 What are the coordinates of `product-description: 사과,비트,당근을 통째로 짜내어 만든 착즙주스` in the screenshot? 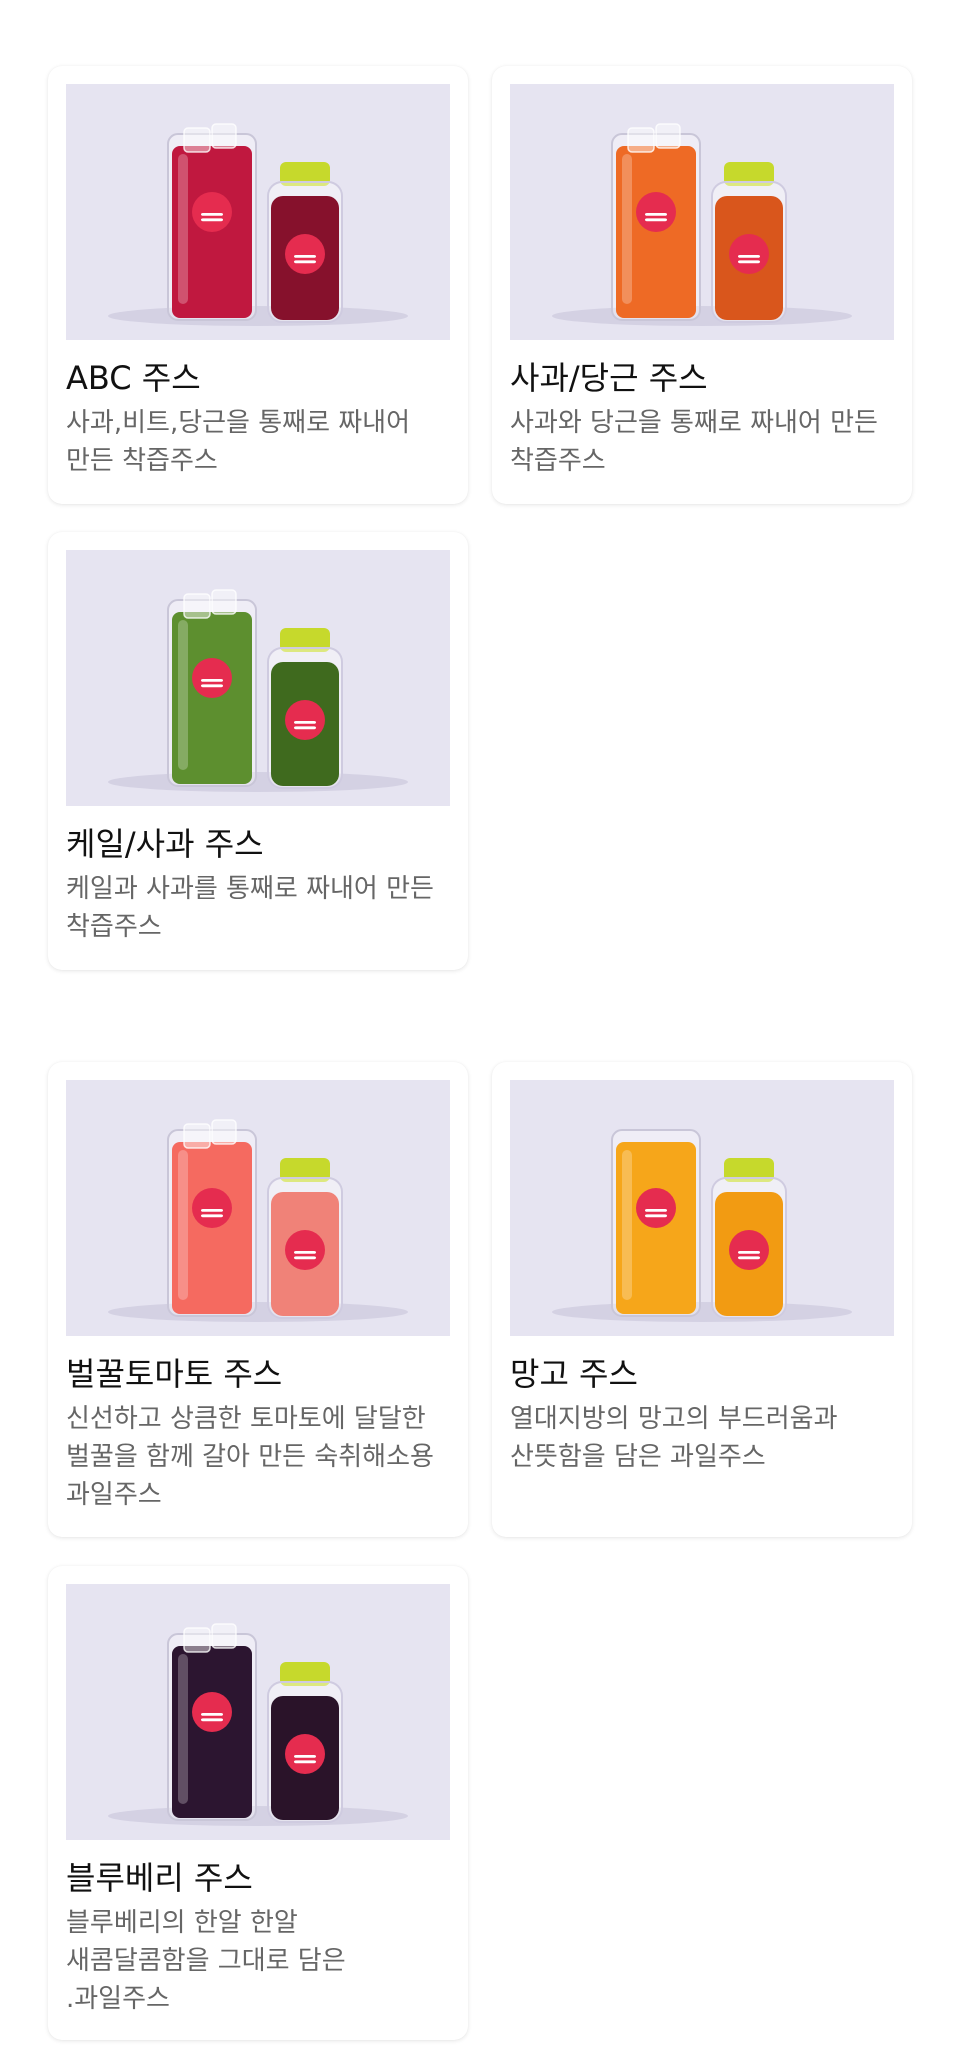 It's located at (238, 442).